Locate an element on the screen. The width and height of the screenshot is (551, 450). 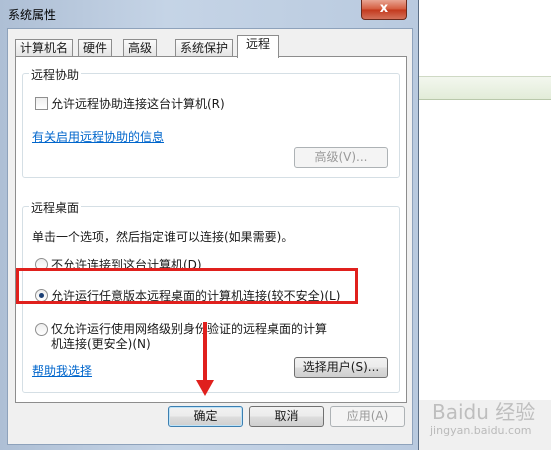
baidu-watermark-logo: Baidu 经验 is located at coordinates (484, 412).